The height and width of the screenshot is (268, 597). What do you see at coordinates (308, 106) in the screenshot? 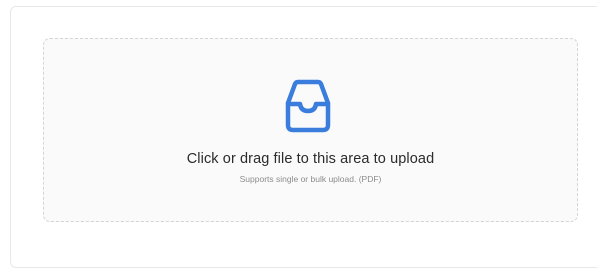
I see `inbox-icon` at bounding box center [308, 106].